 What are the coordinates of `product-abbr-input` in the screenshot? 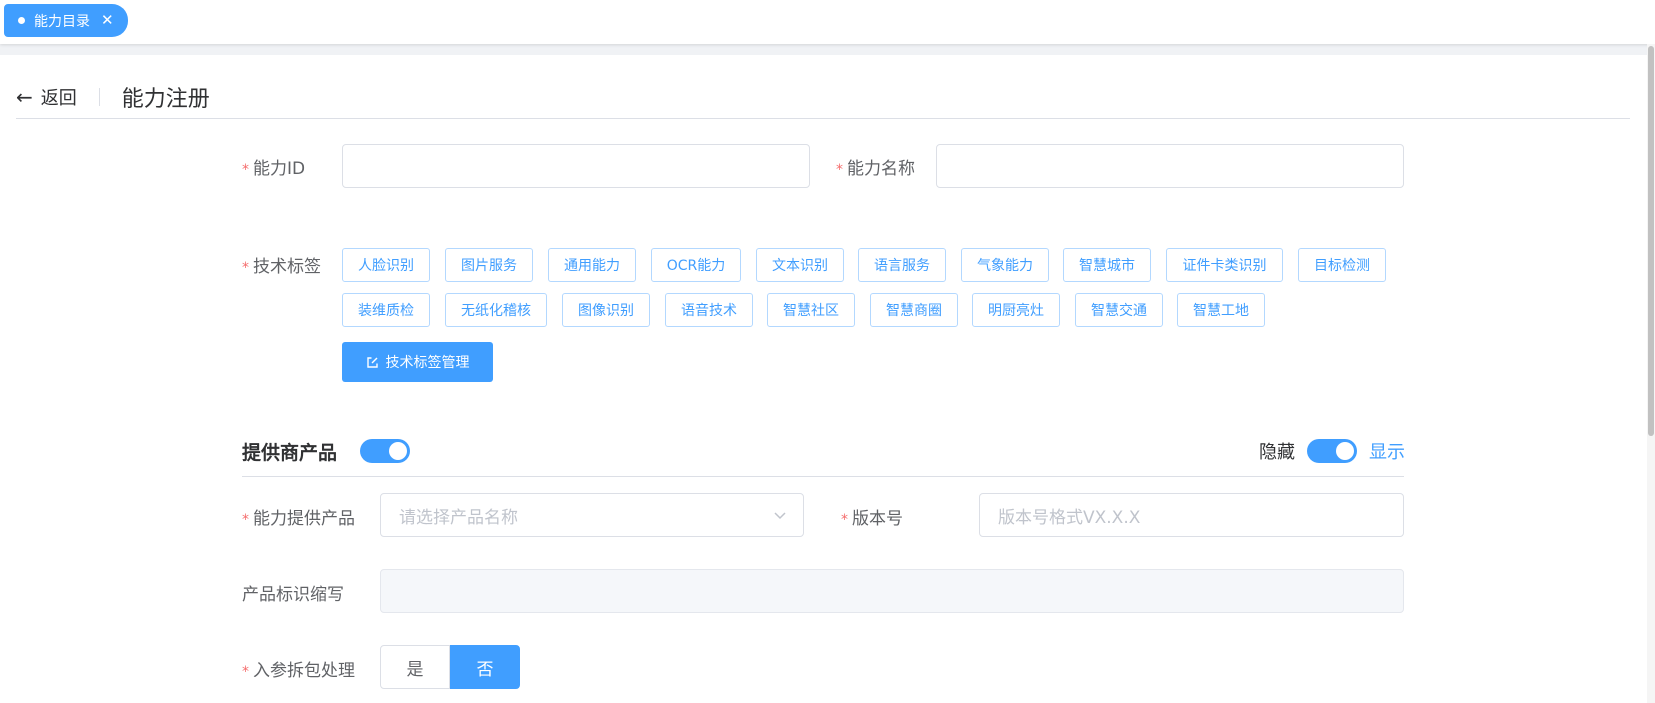 It's located at (892, 591).